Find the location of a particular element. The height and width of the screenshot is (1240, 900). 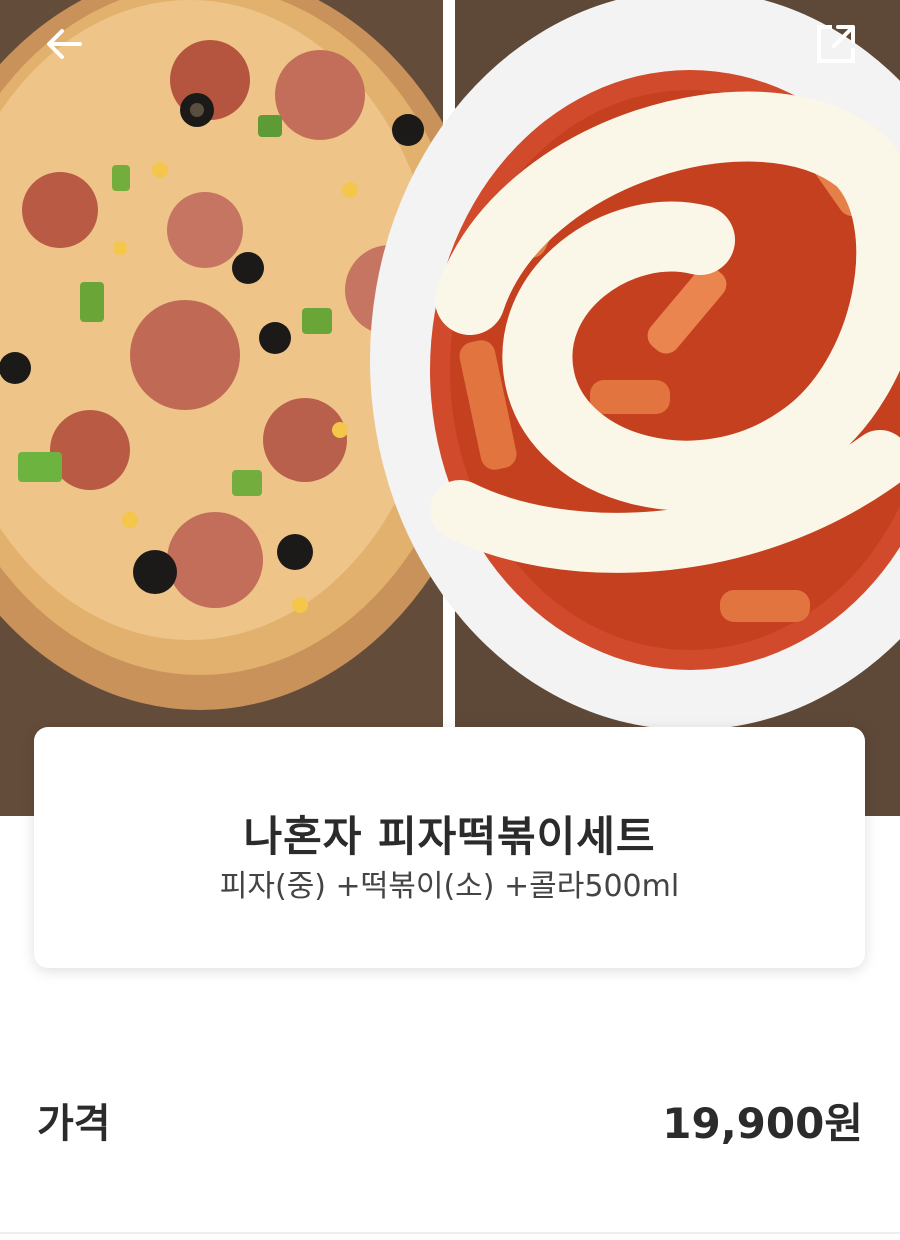

product-description: 피자(중) +떡볶이(소) +콜라500ml is located at coordinates (449, 886).